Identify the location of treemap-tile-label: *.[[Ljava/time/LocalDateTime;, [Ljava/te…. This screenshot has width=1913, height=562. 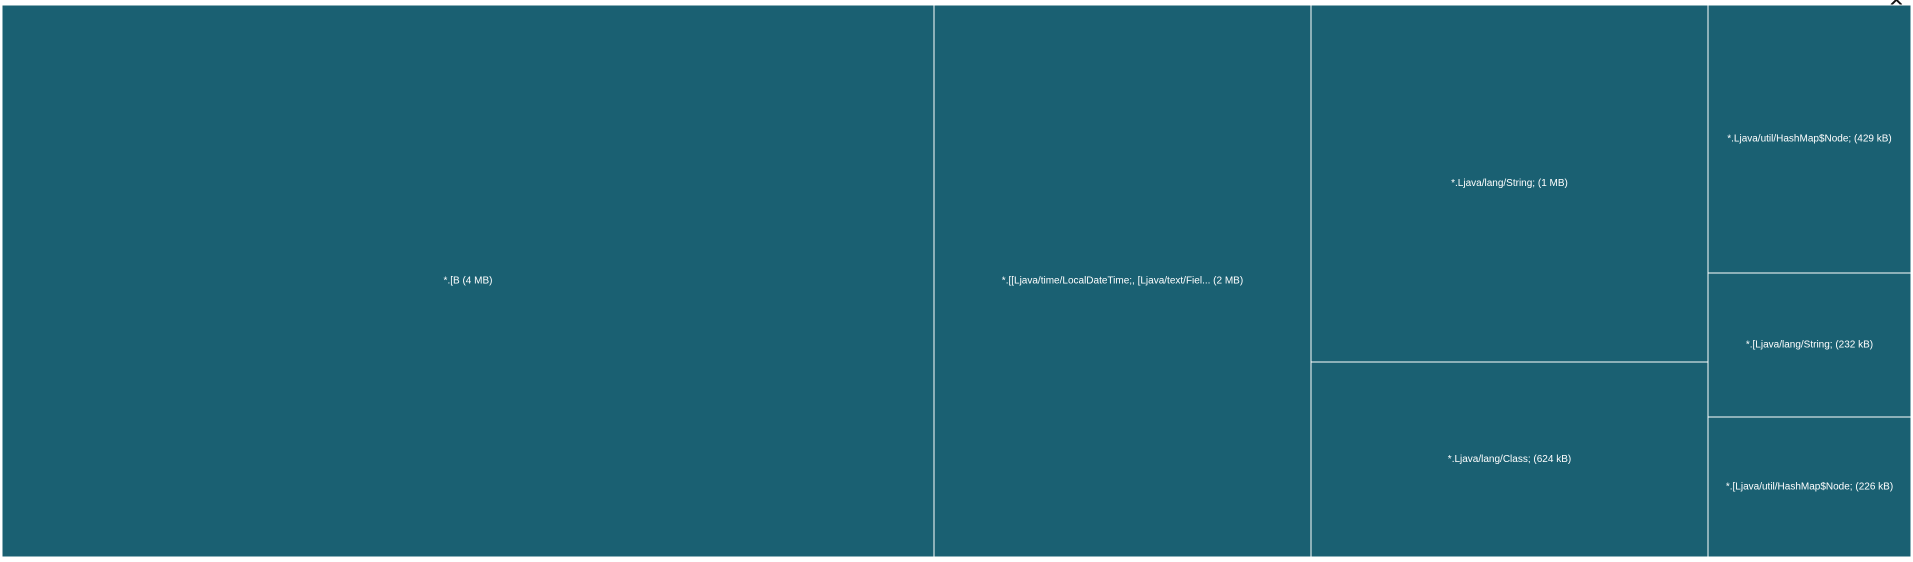
(1122, 281).